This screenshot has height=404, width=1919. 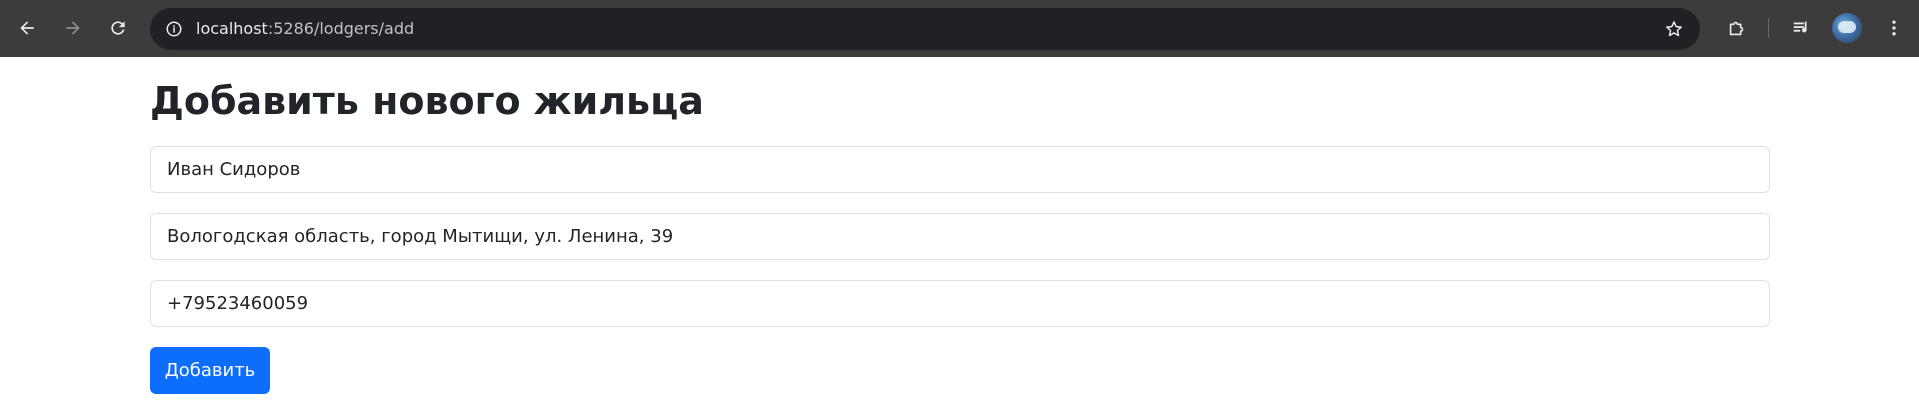 I want to click on reload-icon, so click(x=118, y=28).